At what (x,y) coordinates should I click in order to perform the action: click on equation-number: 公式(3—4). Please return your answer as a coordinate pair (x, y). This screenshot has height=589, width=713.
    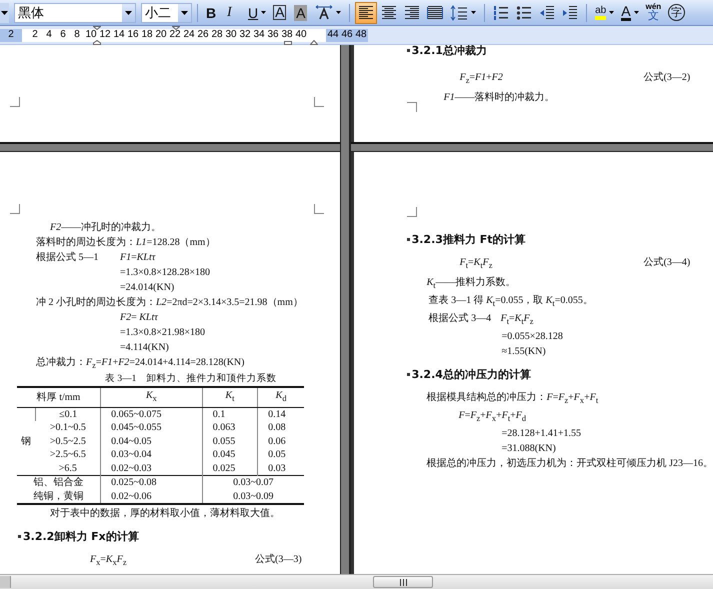
    Looking at the image, I should click on (667, 263).